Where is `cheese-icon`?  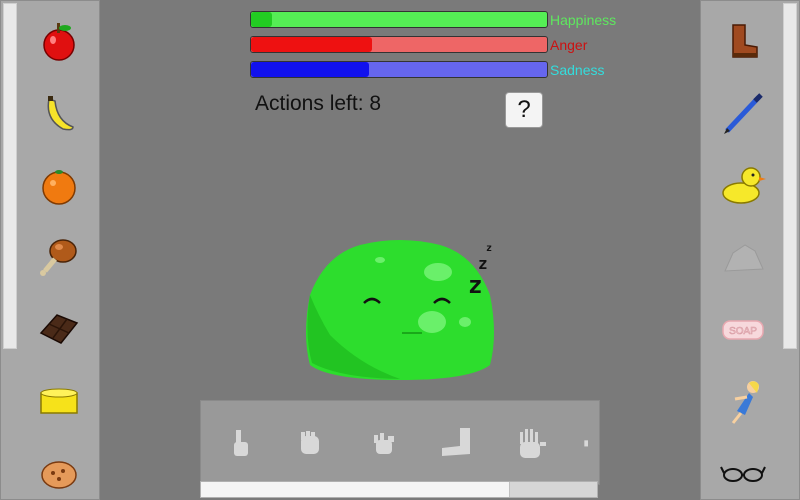
cheese-icon is located at coordinates (59, 401).